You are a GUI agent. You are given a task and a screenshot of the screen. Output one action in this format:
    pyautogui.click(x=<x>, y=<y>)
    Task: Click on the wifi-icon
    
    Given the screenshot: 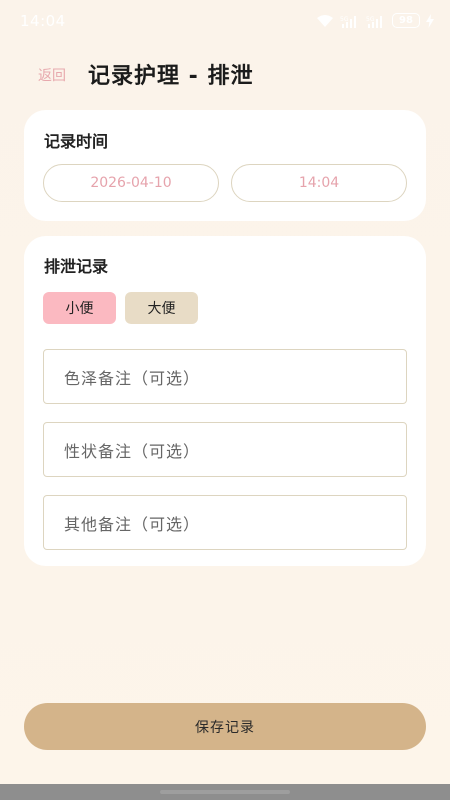 What is the action you would take?
    pyautogui.click(x=325, y=20)
    